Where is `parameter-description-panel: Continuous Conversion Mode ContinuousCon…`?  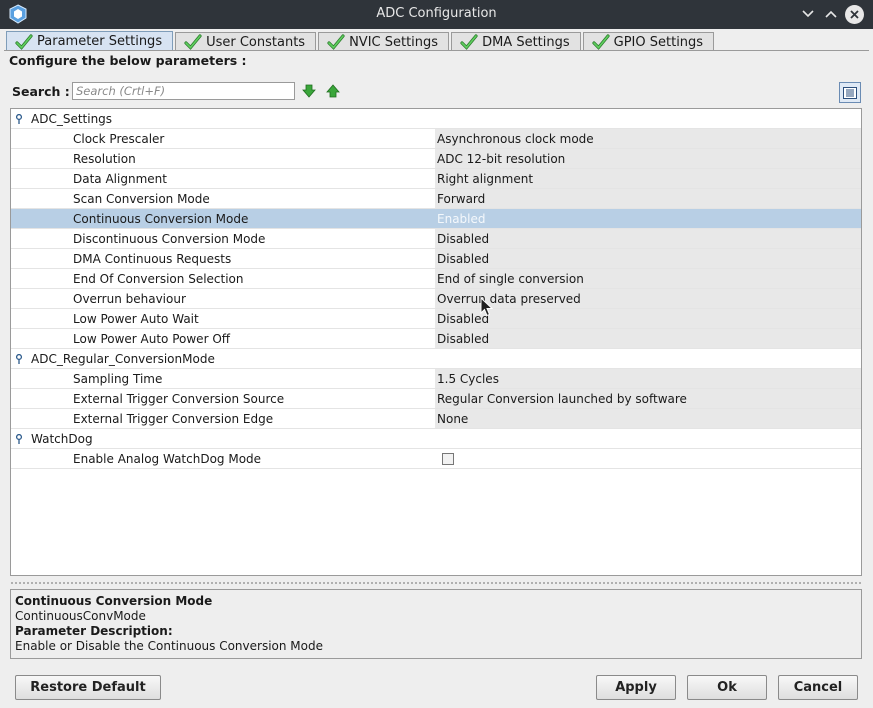
parameter-description-panel: Continuous Conversion Mode ContinuousCon… is located at coordinates (436, 624).